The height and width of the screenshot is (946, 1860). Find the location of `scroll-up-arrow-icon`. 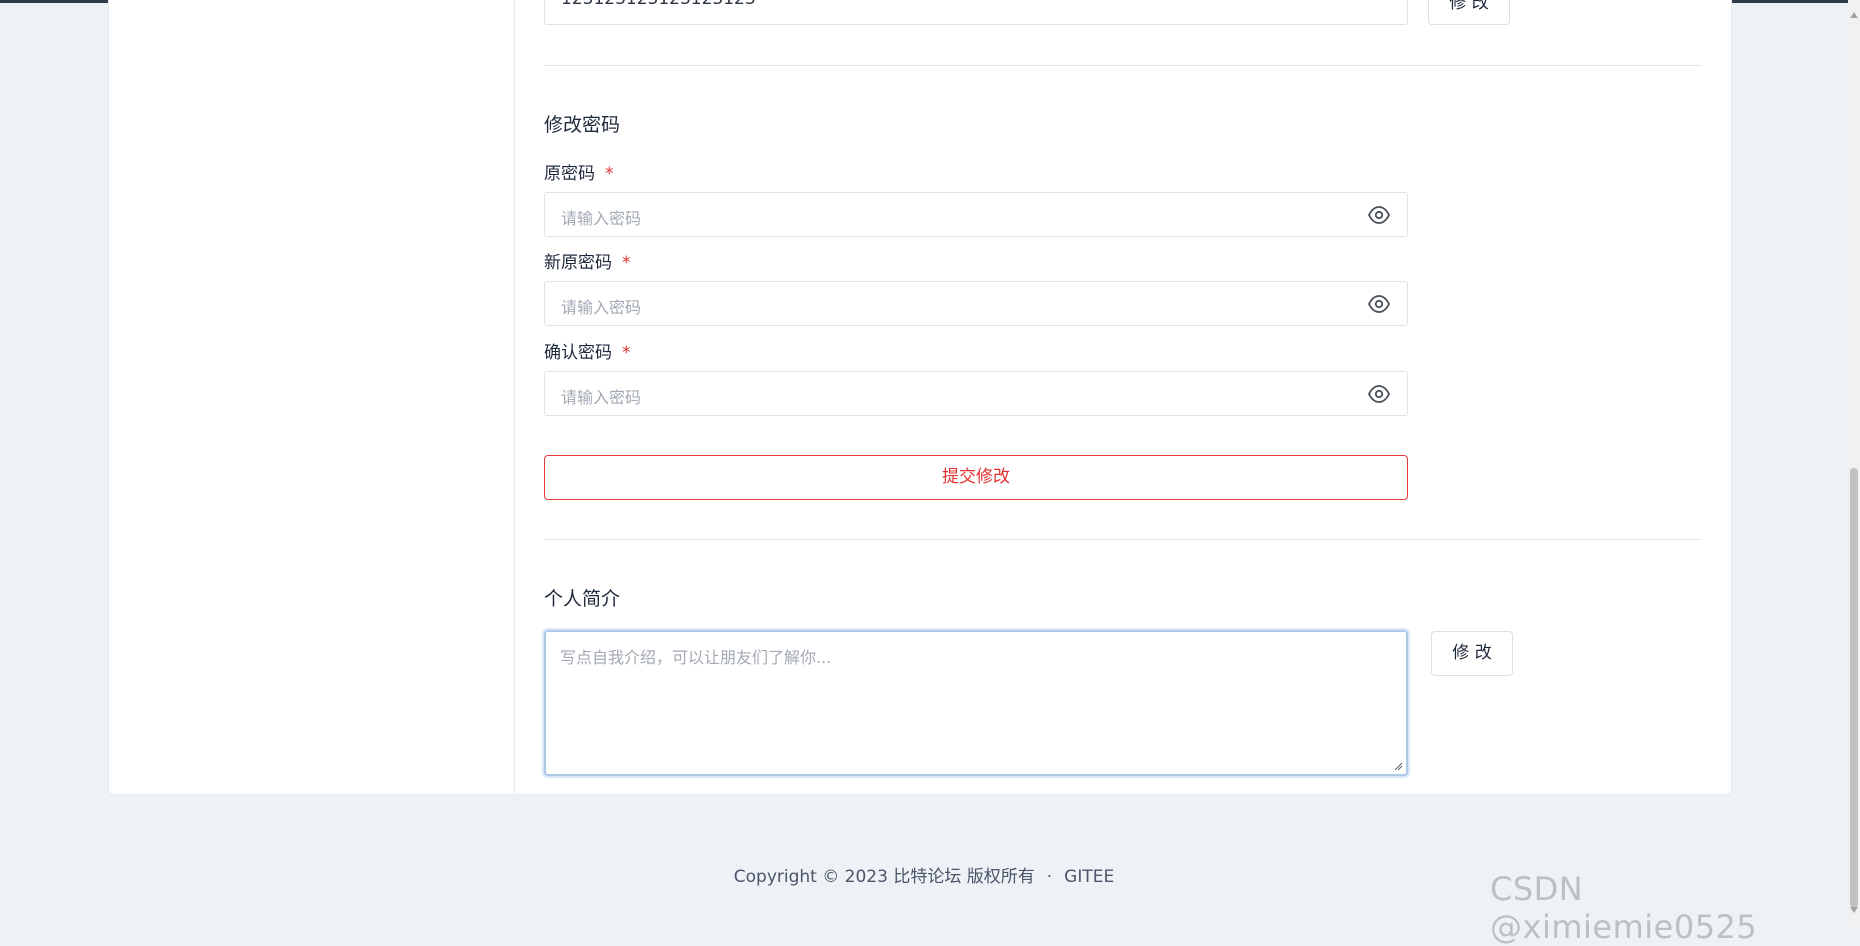

scroll-up-arrow-icon is located at coordinates (1854, 15).